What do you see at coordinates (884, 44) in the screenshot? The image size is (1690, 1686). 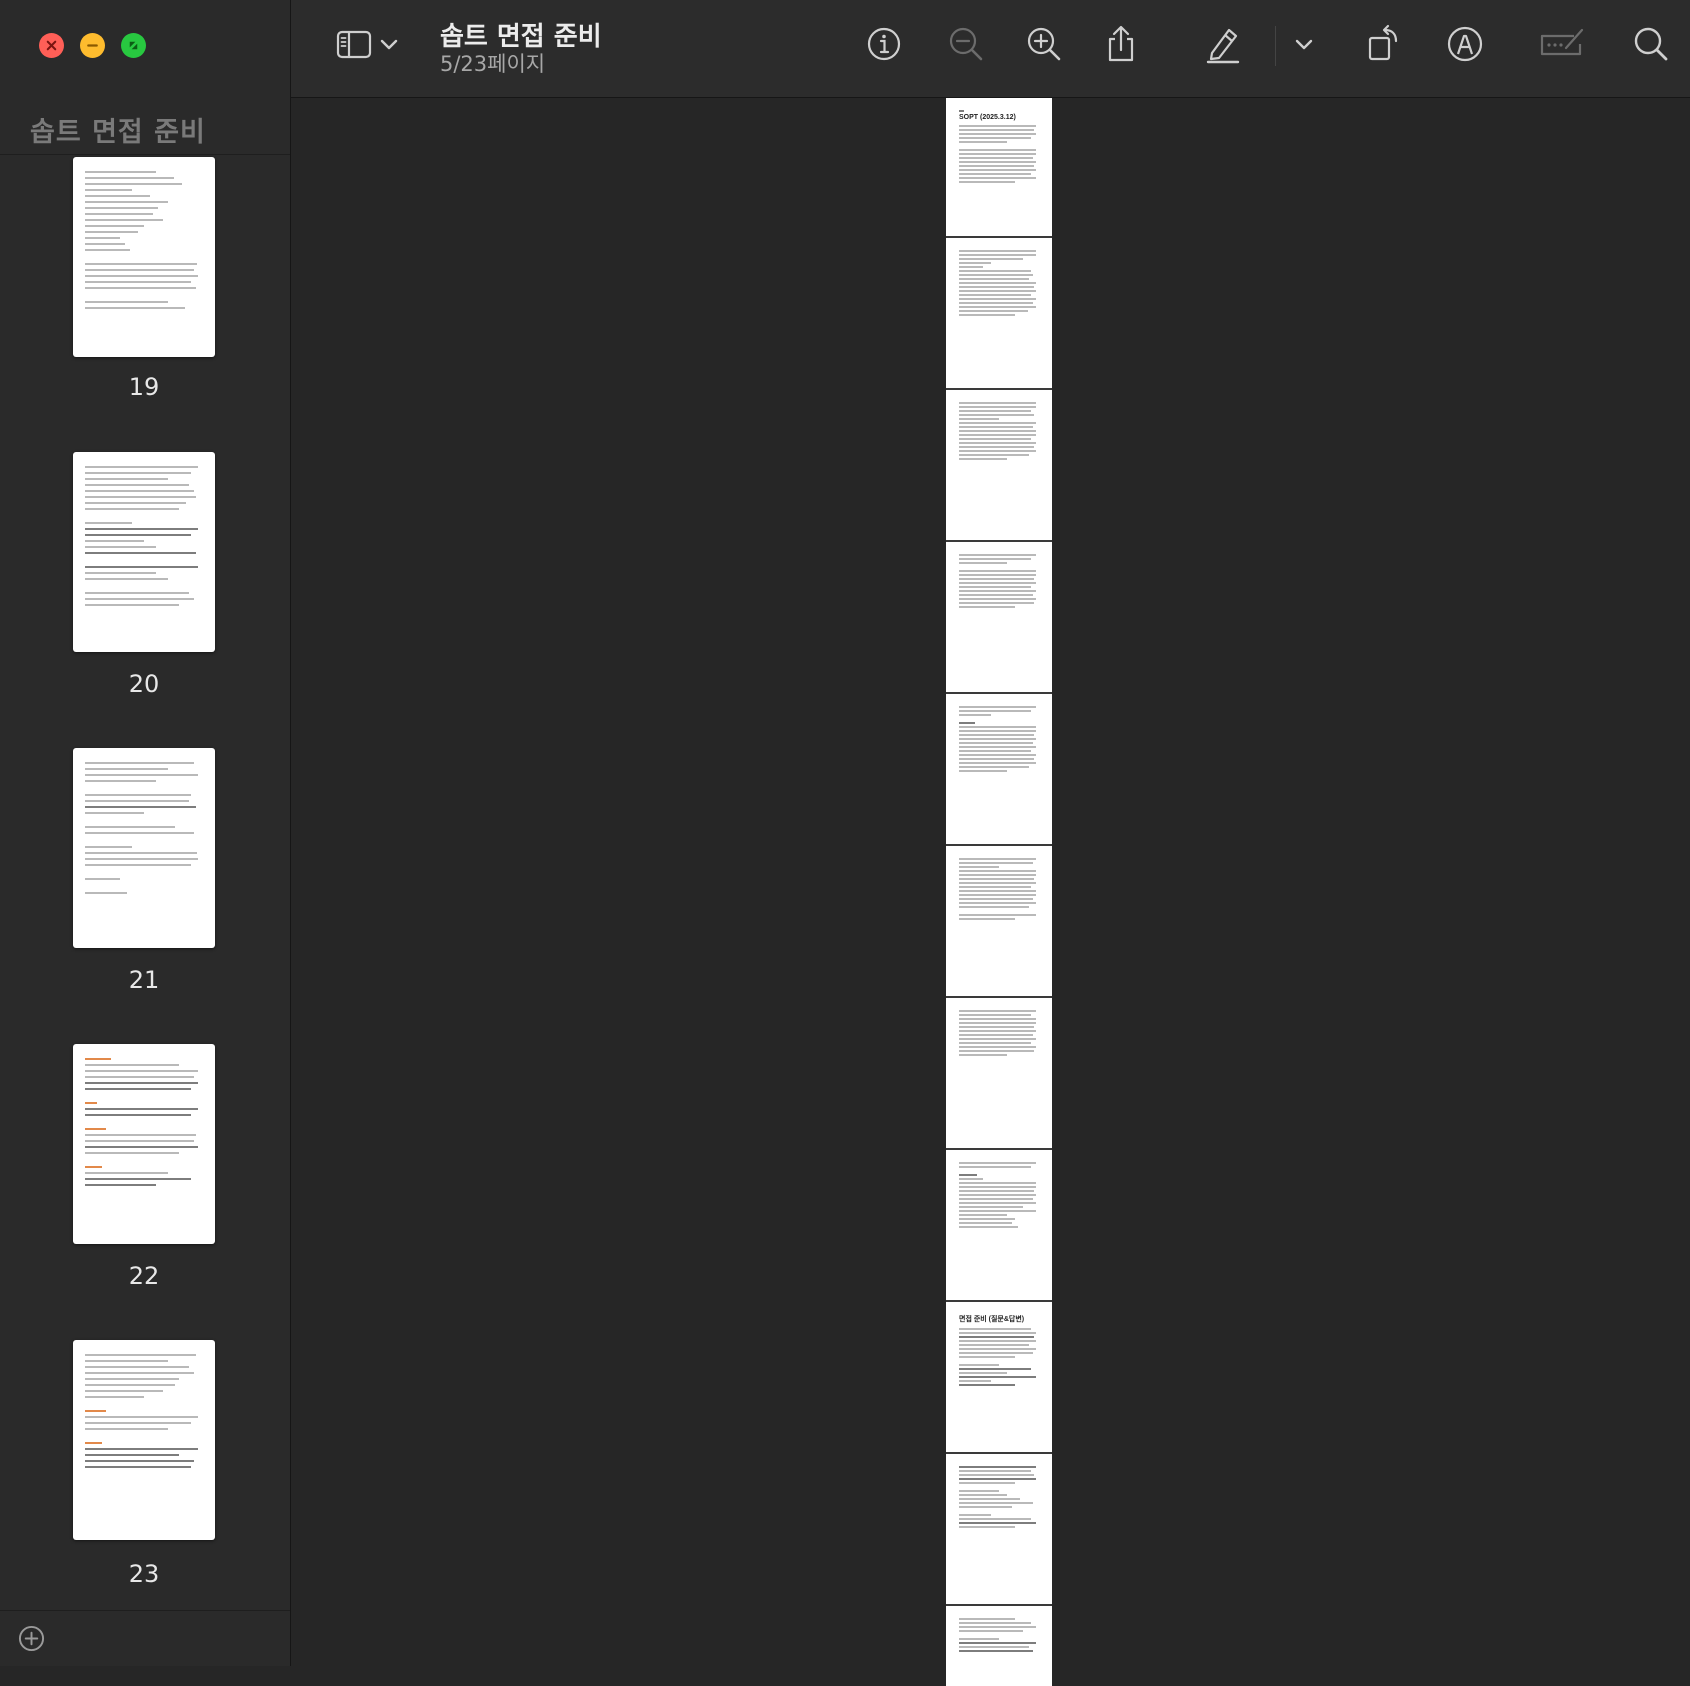 I see `info-icon` at bounding box center [884, 44].